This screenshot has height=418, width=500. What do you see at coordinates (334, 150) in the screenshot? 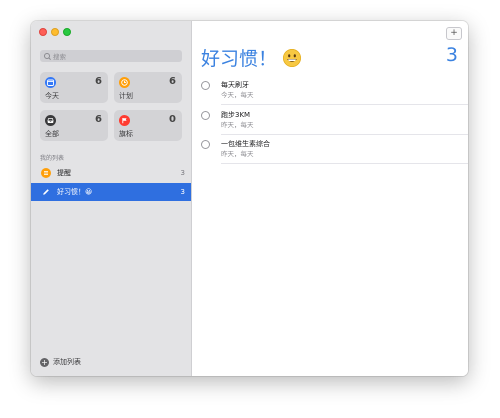
I see `task-row: 一包维生素综合 昨天，每天` at bounding box center [334, 150].